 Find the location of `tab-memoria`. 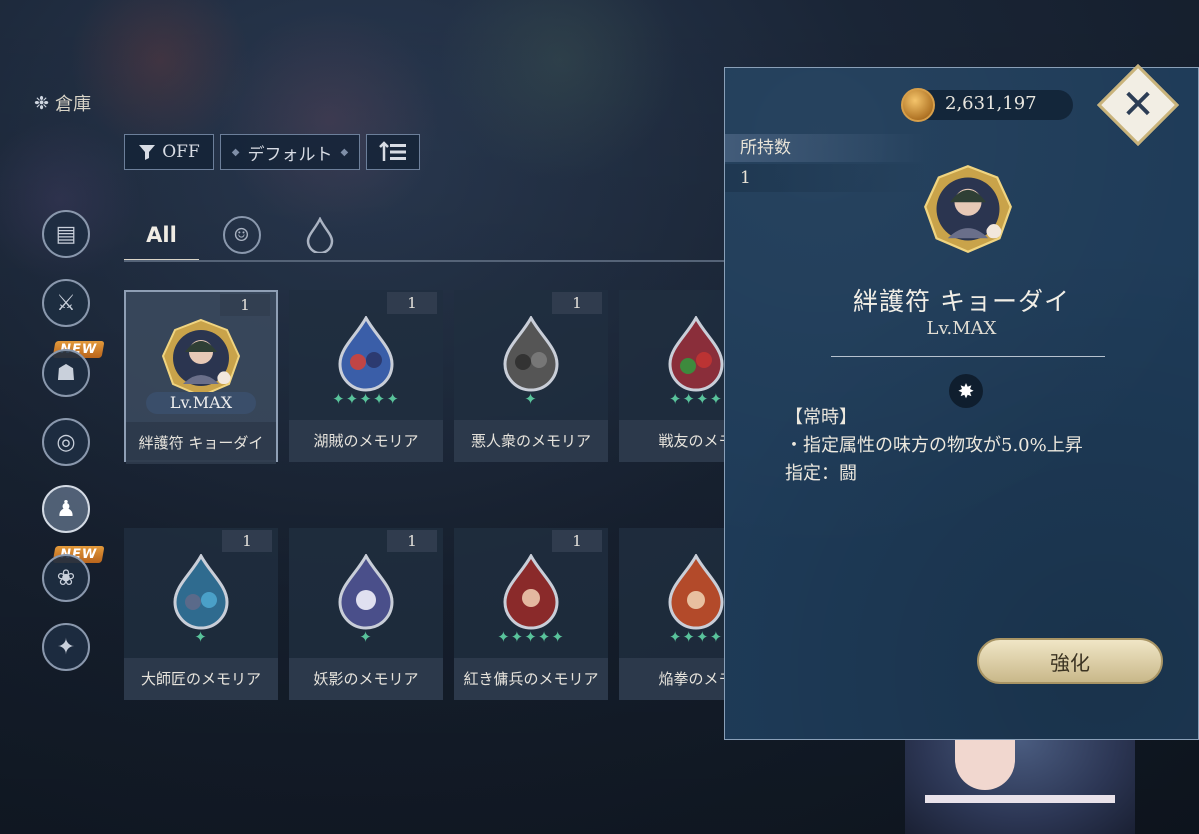

tab-memoria is located at coordinates (319, 235).